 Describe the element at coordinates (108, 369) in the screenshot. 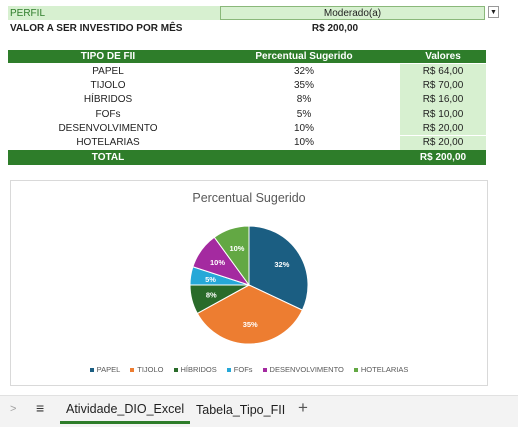

I see `legend-label: PAPEL` at that location.